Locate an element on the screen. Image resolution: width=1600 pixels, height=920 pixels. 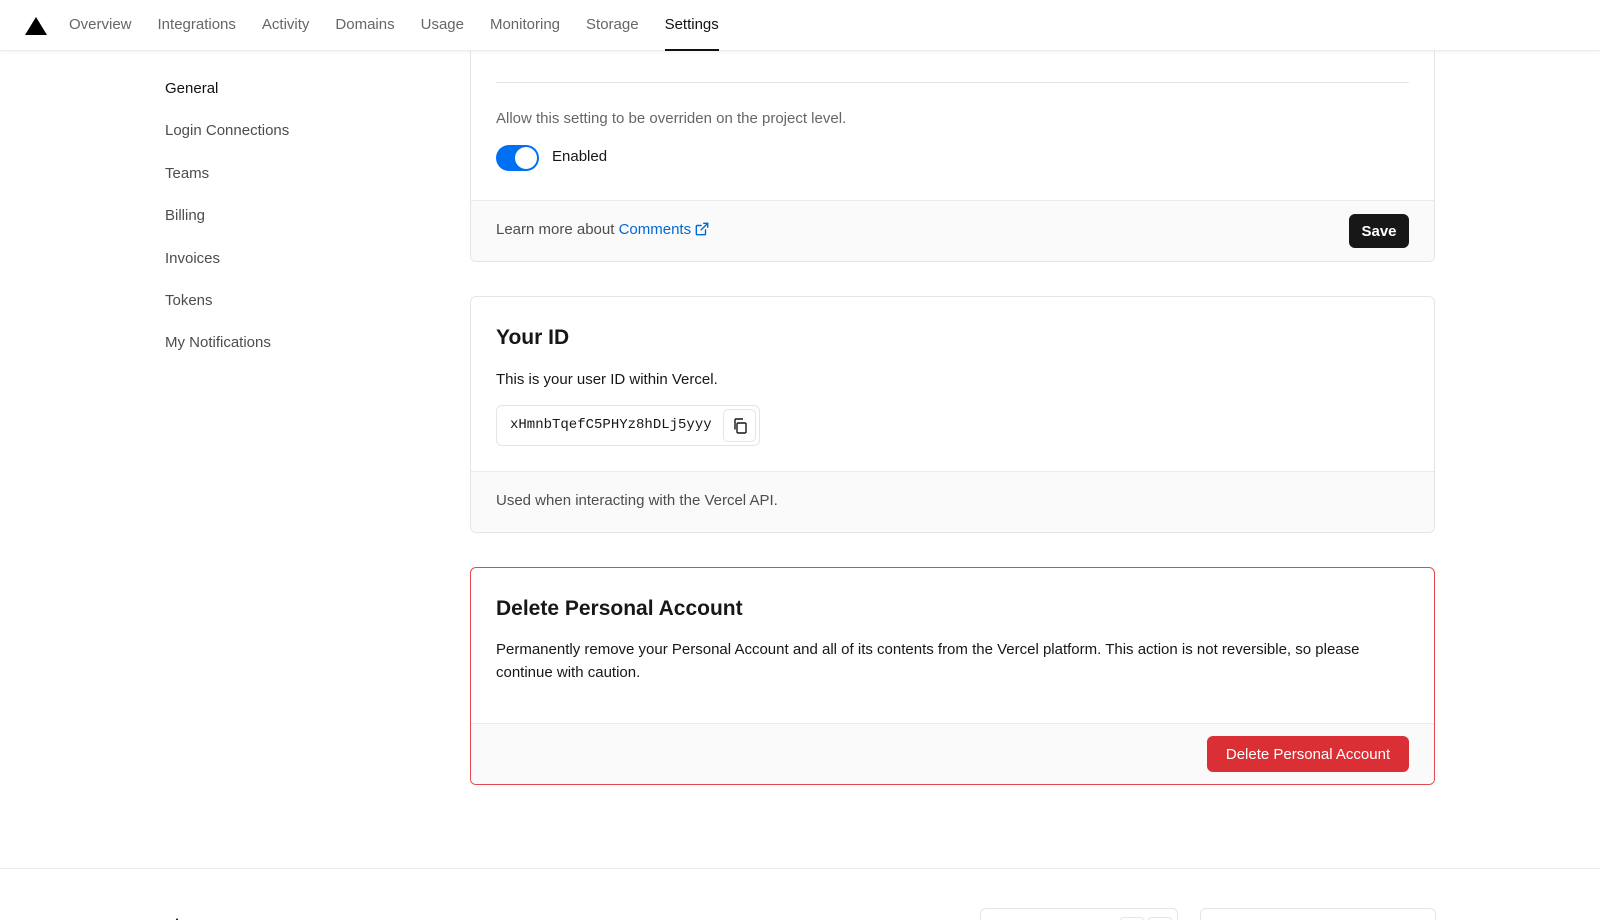
learn-more-text: Learn more about Comments is located at coordinates (602, 229).